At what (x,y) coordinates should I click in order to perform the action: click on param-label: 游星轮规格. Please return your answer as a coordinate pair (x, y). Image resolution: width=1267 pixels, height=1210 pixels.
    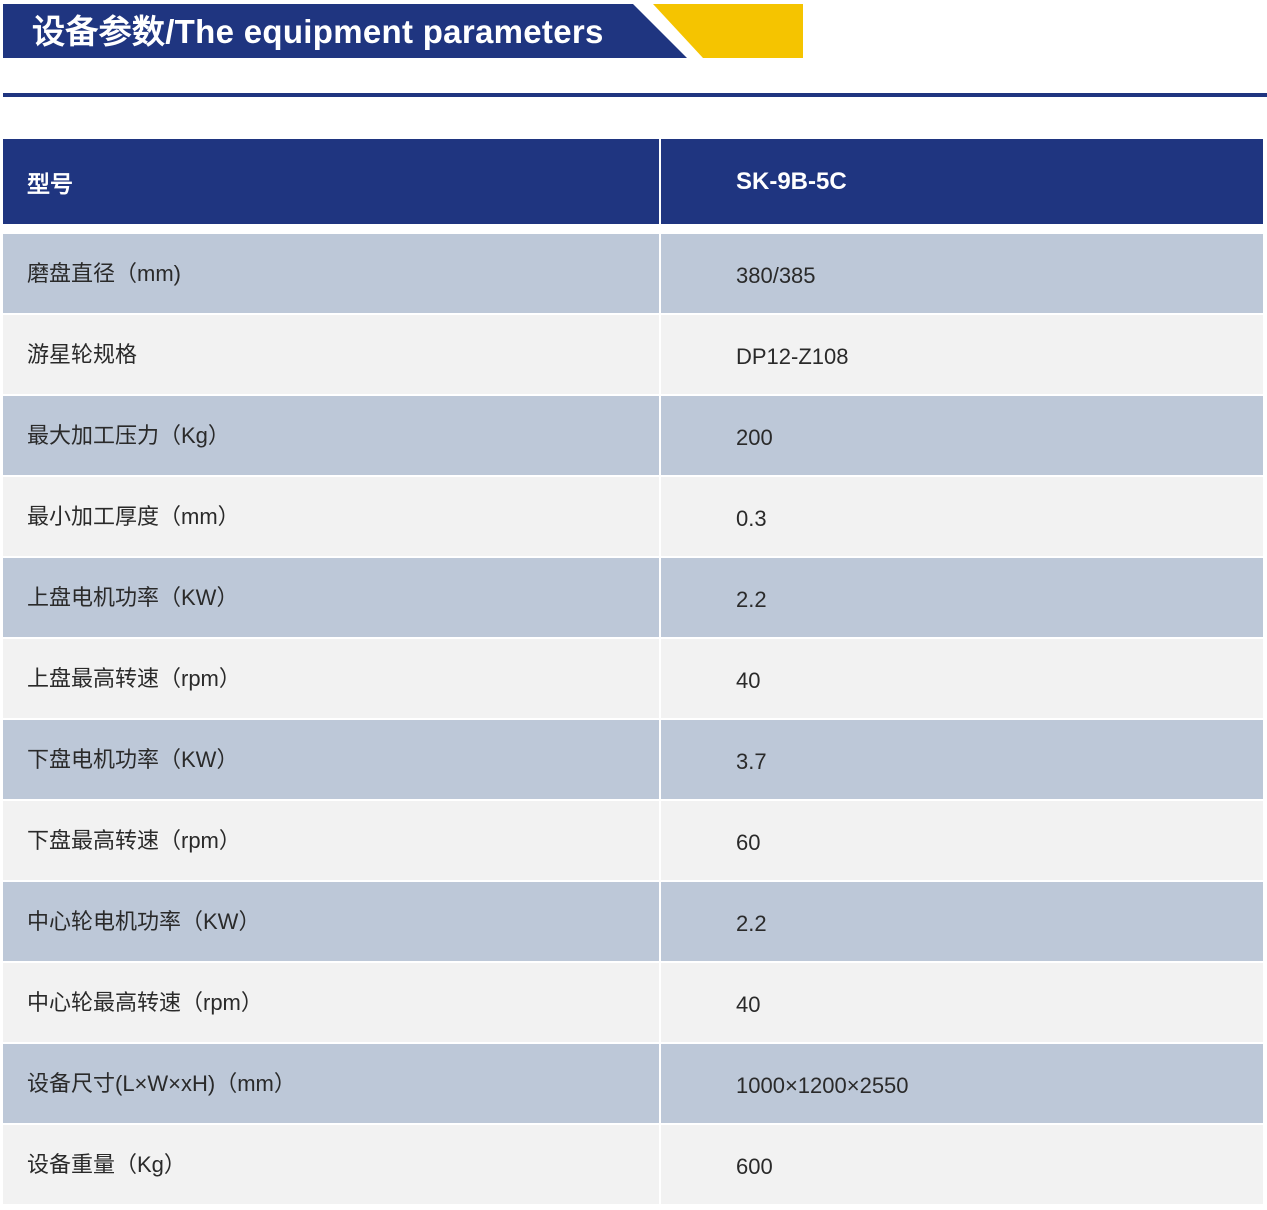
    Looking at the image, I should click on (82, 354).